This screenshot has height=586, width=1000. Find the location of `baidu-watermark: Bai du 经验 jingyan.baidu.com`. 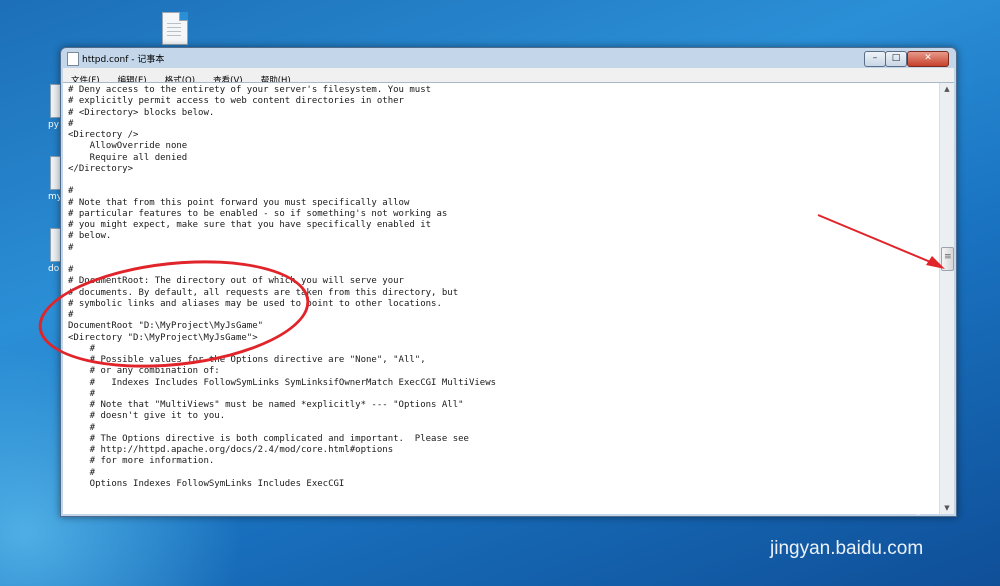

baidu-watermark: Bai du 经验 jingyan.baidu.com is located at coordinates (854, 520).